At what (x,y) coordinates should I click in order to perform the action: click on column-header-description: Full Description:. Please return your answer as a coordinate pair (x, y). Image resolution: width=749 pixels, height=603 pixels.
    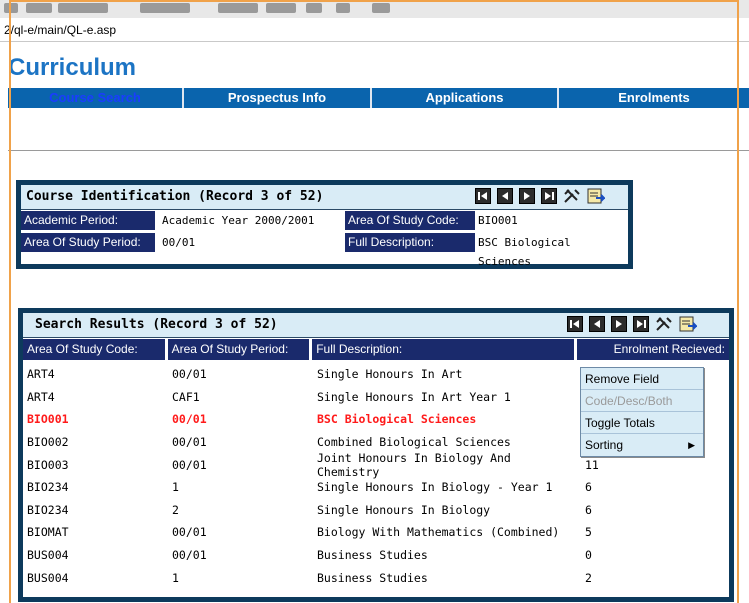
    Looking at the image, I should click on (445, 349).